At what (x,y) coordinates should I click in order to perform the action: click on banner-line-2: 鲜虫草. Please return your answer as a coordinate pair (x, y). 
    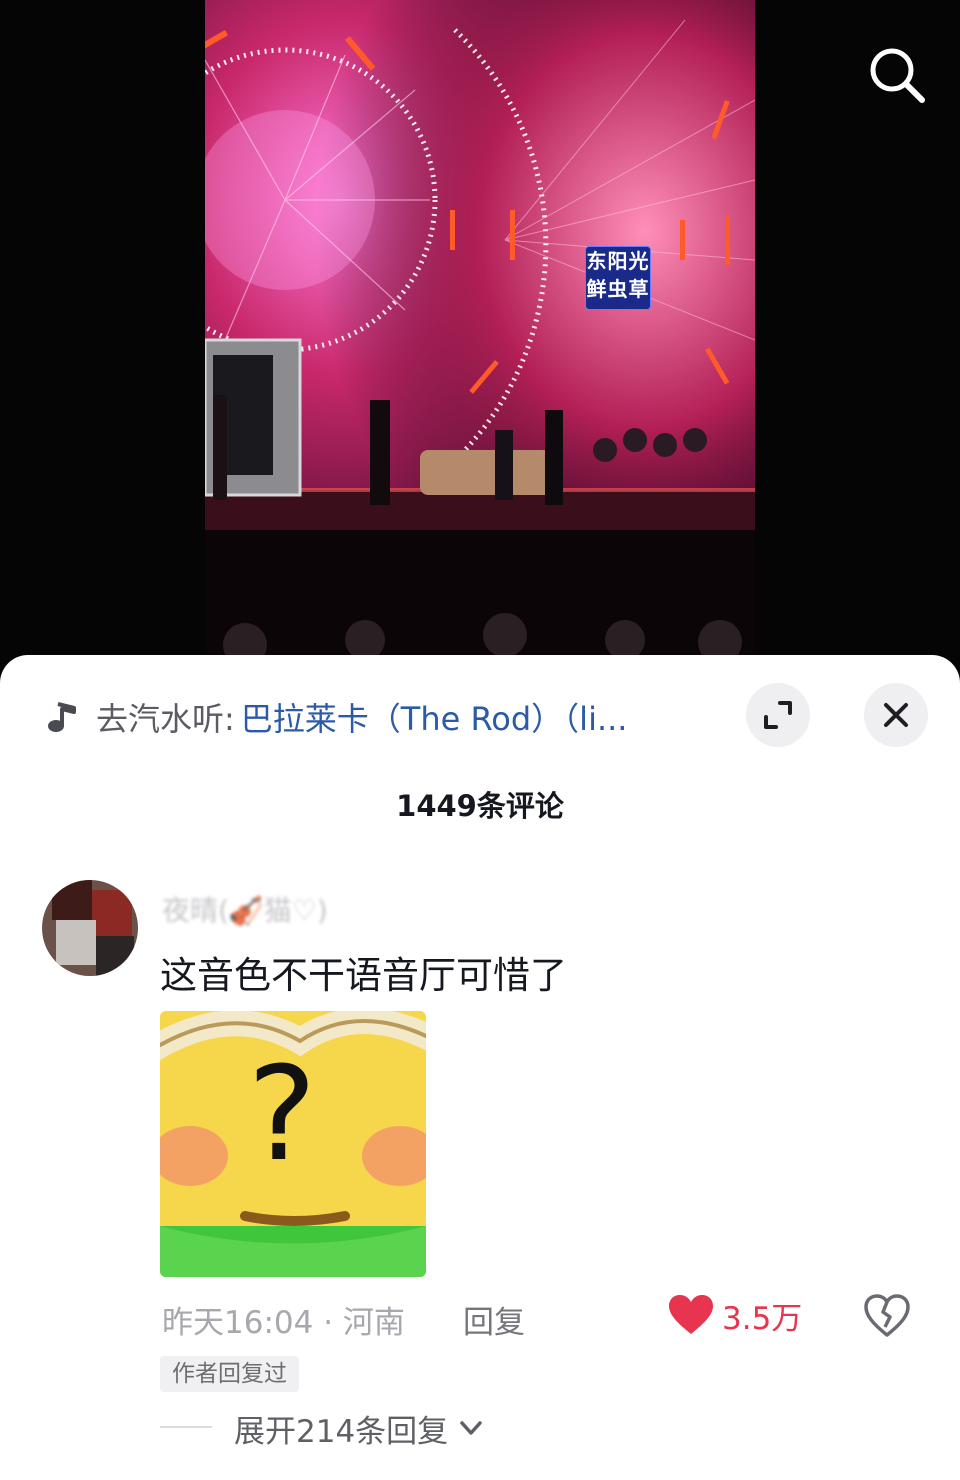
    Looking at the image, I should click on (618, 289).